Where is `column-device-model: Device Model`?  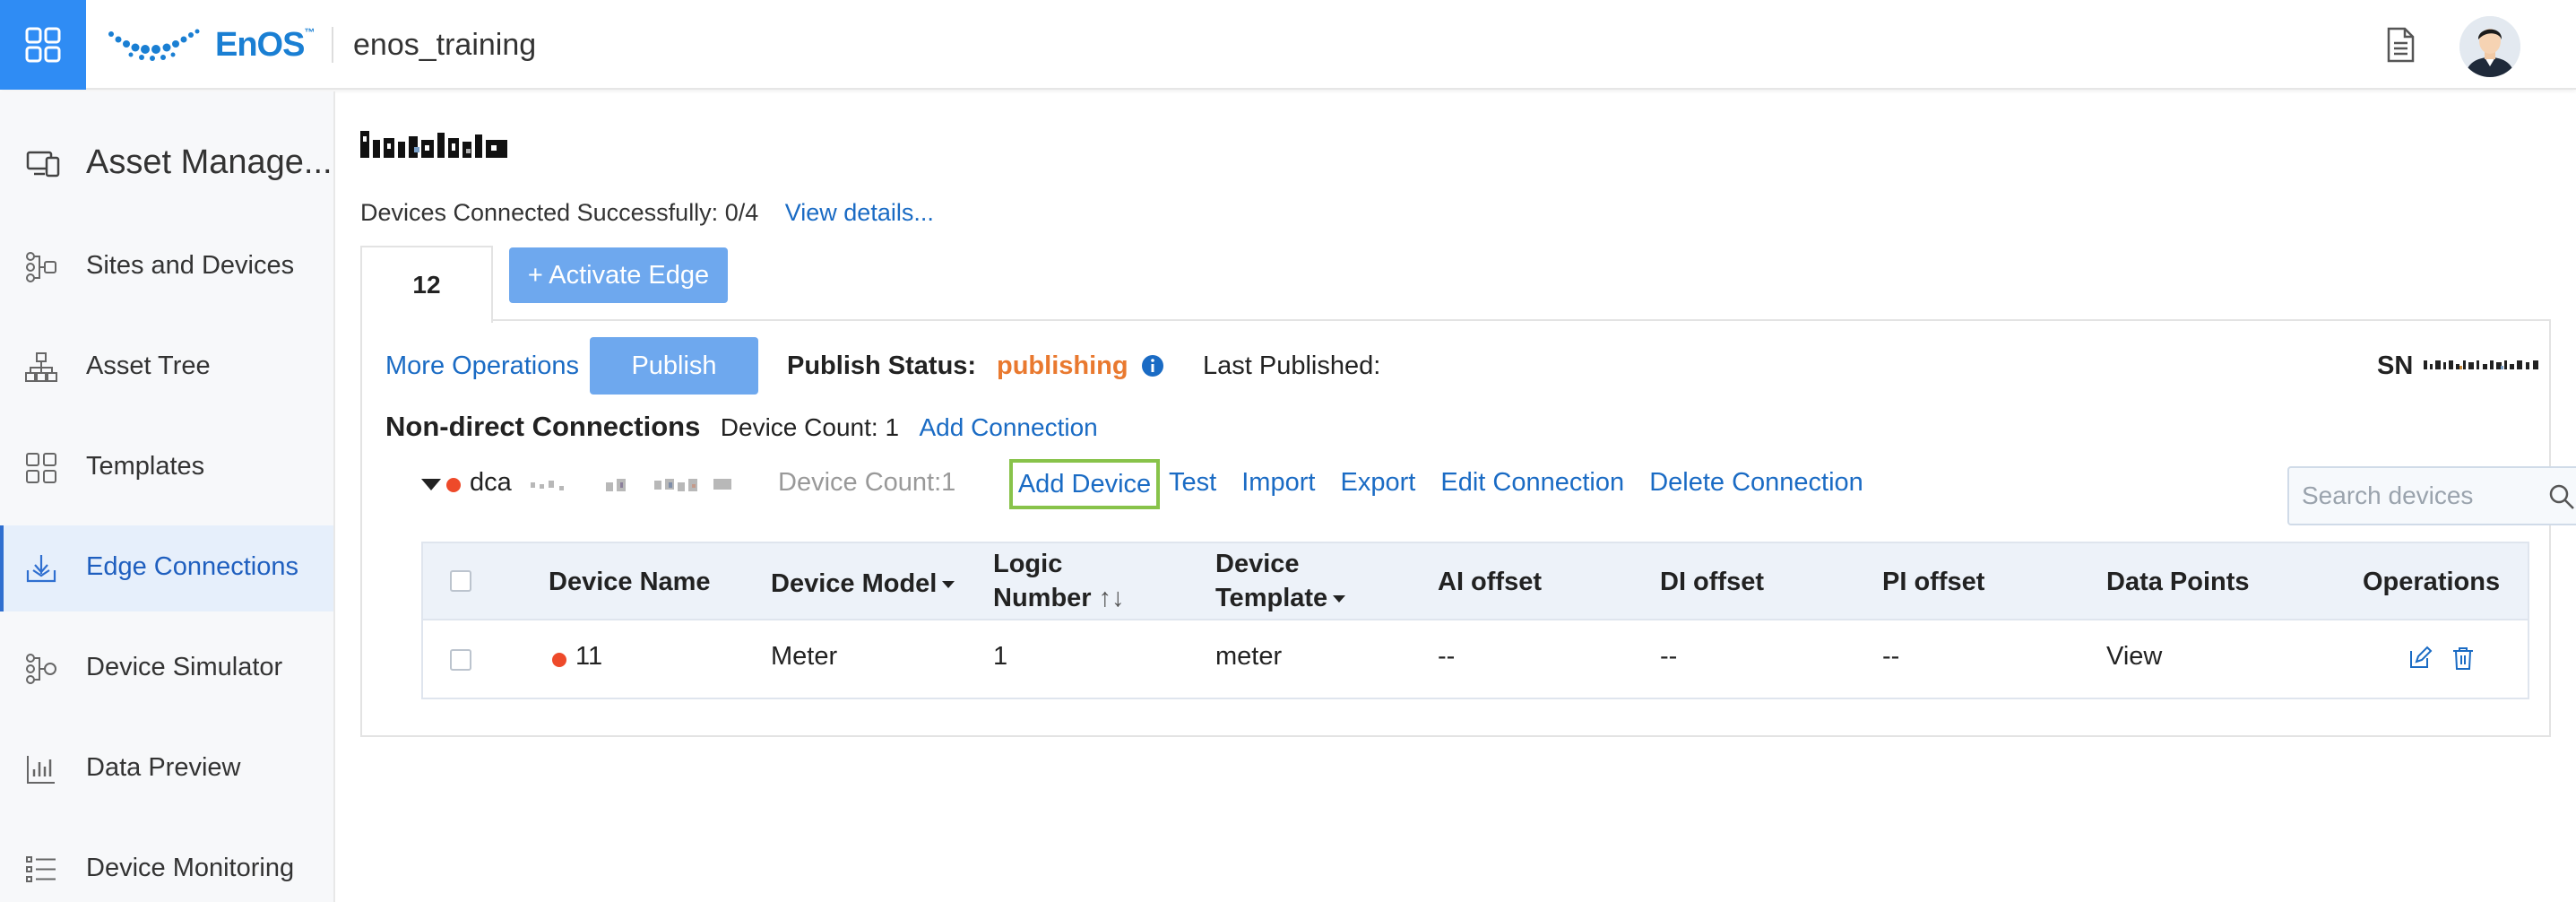 column-device-model: Device Model is located at coordinates (863, 584).